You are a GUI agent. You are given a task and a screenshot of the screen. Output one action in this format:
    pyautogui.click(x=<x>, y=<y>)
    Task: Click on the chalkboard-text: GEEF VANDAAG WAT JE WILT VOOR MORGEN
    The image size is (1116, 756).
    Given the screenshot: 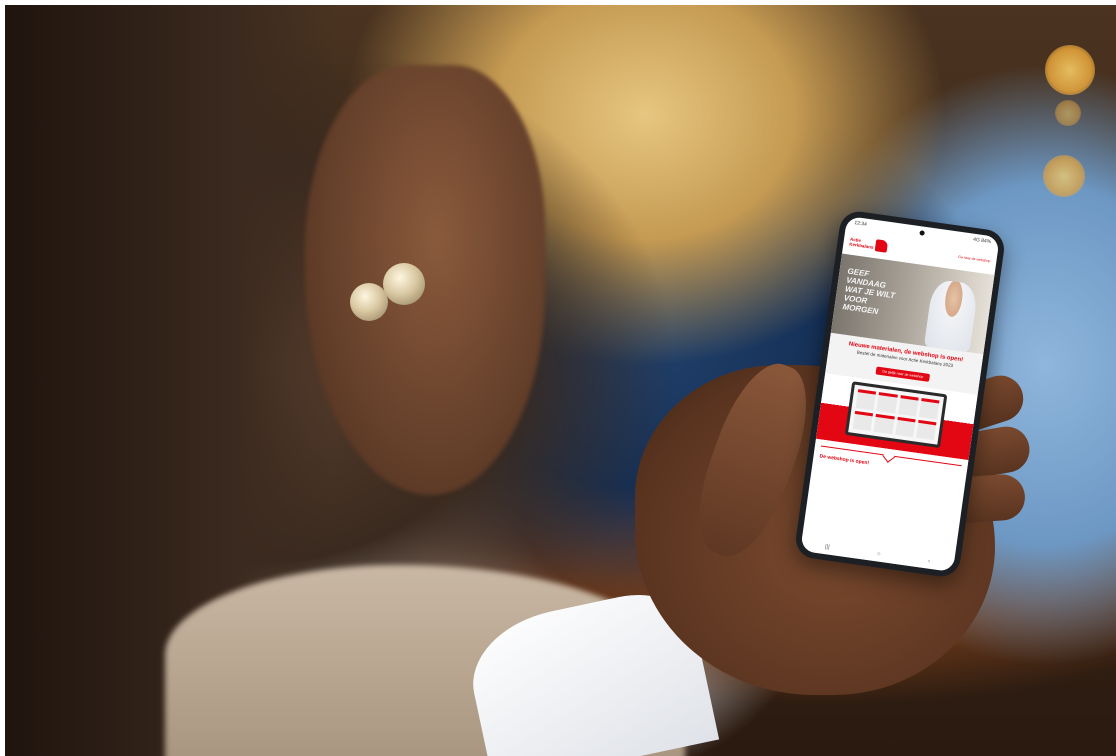 What is the action you would take?
    pyautogui.click(x=868, y=291)
    